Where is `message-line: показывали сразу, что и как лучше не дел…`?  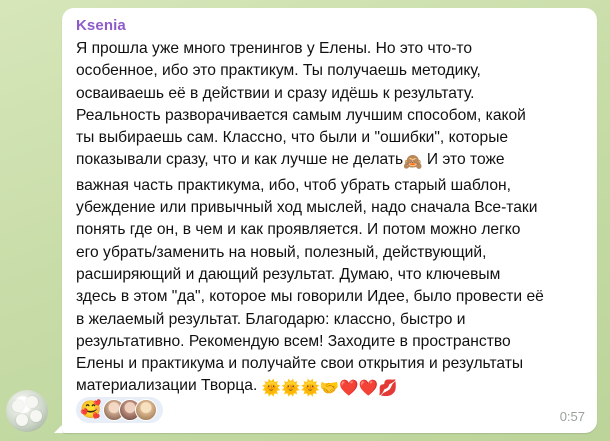 message-line: показывали сразу, что и как лучше не дел… is located at coordinates (328, 161).